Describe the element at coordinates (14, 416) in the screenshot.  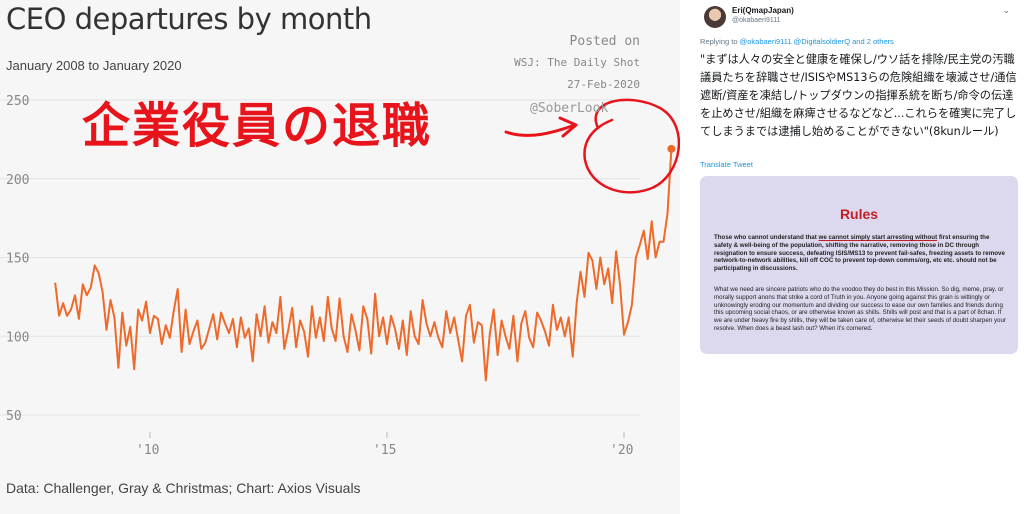
I see `y-tick-label: 50` at that location.